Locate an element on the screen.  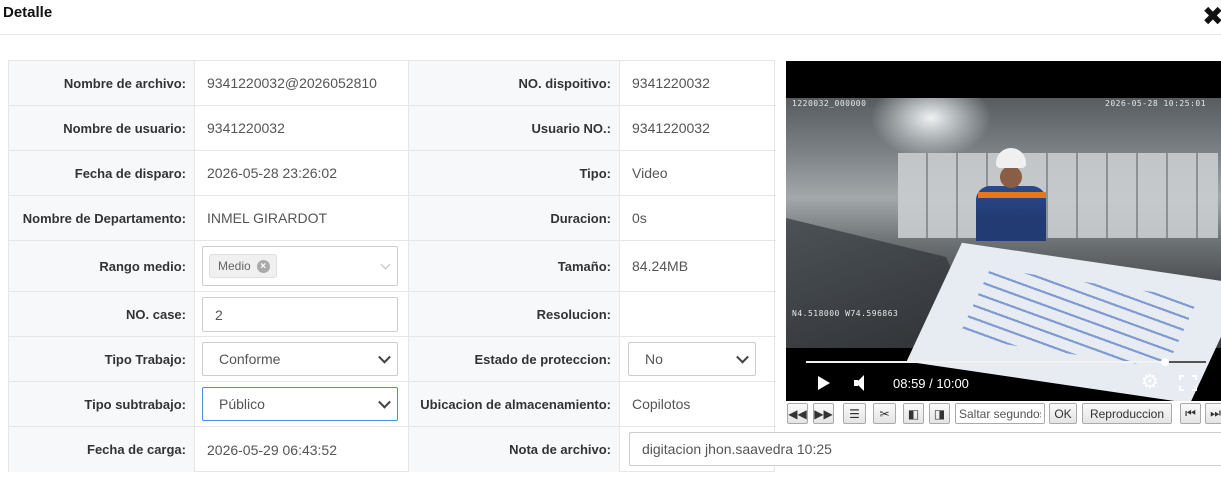
label-nota: Nota de archivo: is located at coordinates (513, 449).